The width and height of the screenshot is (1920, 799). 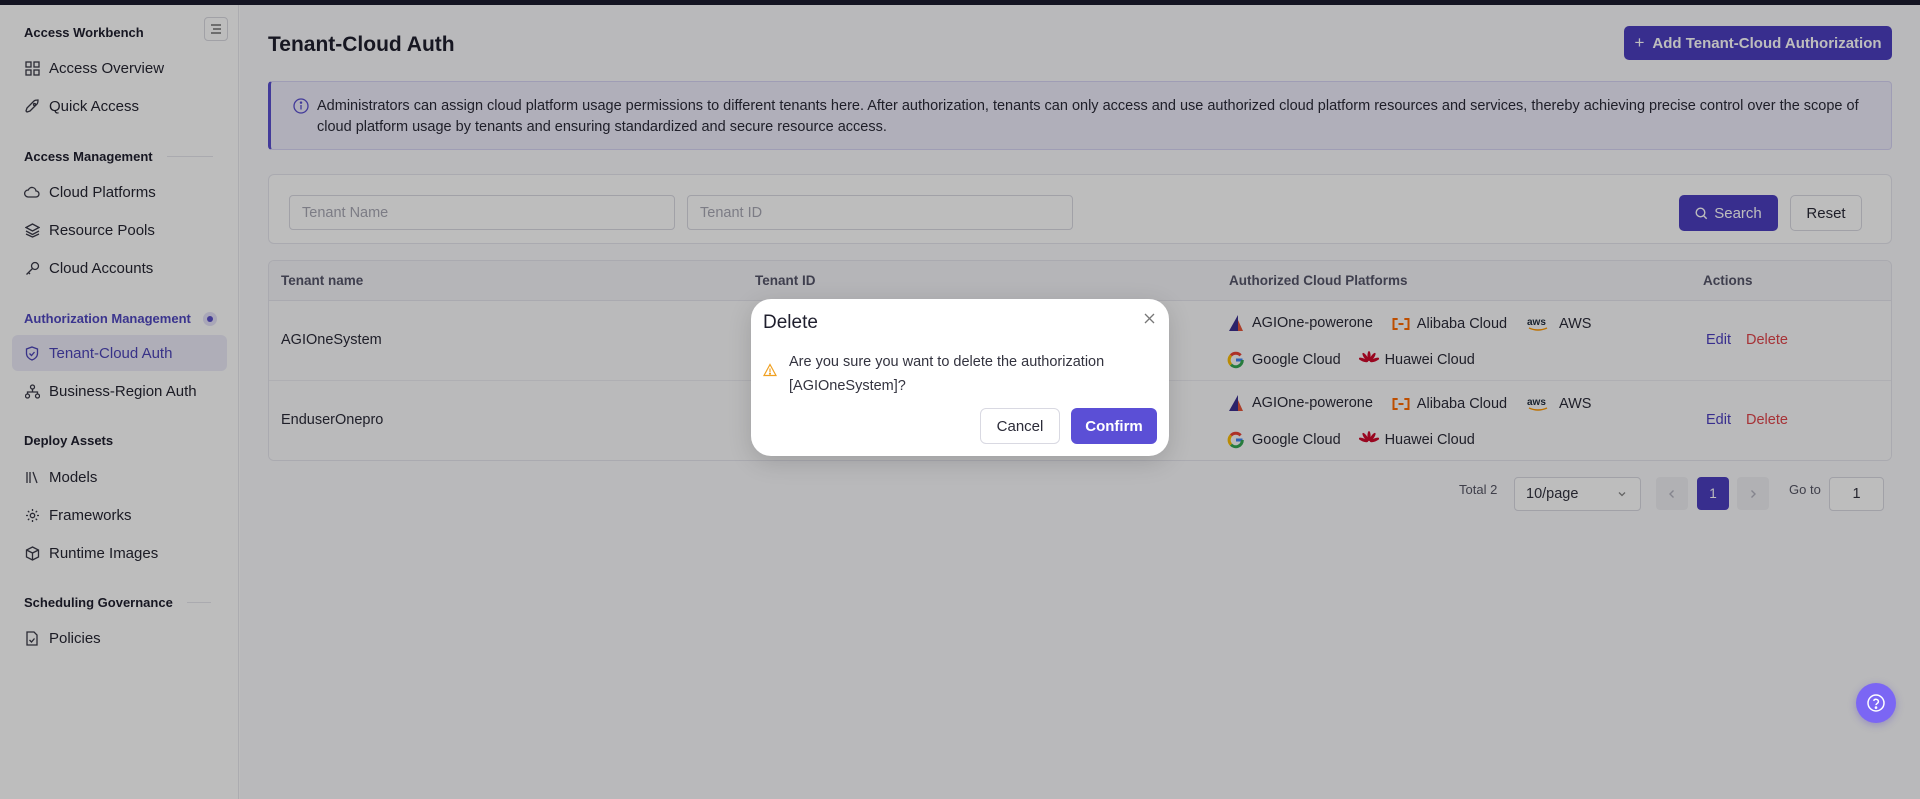 What do you see at coordinates (1020, 426) in the screenshot?
I see `cancel-button: Cancel` at bounding box center [1020, 426].